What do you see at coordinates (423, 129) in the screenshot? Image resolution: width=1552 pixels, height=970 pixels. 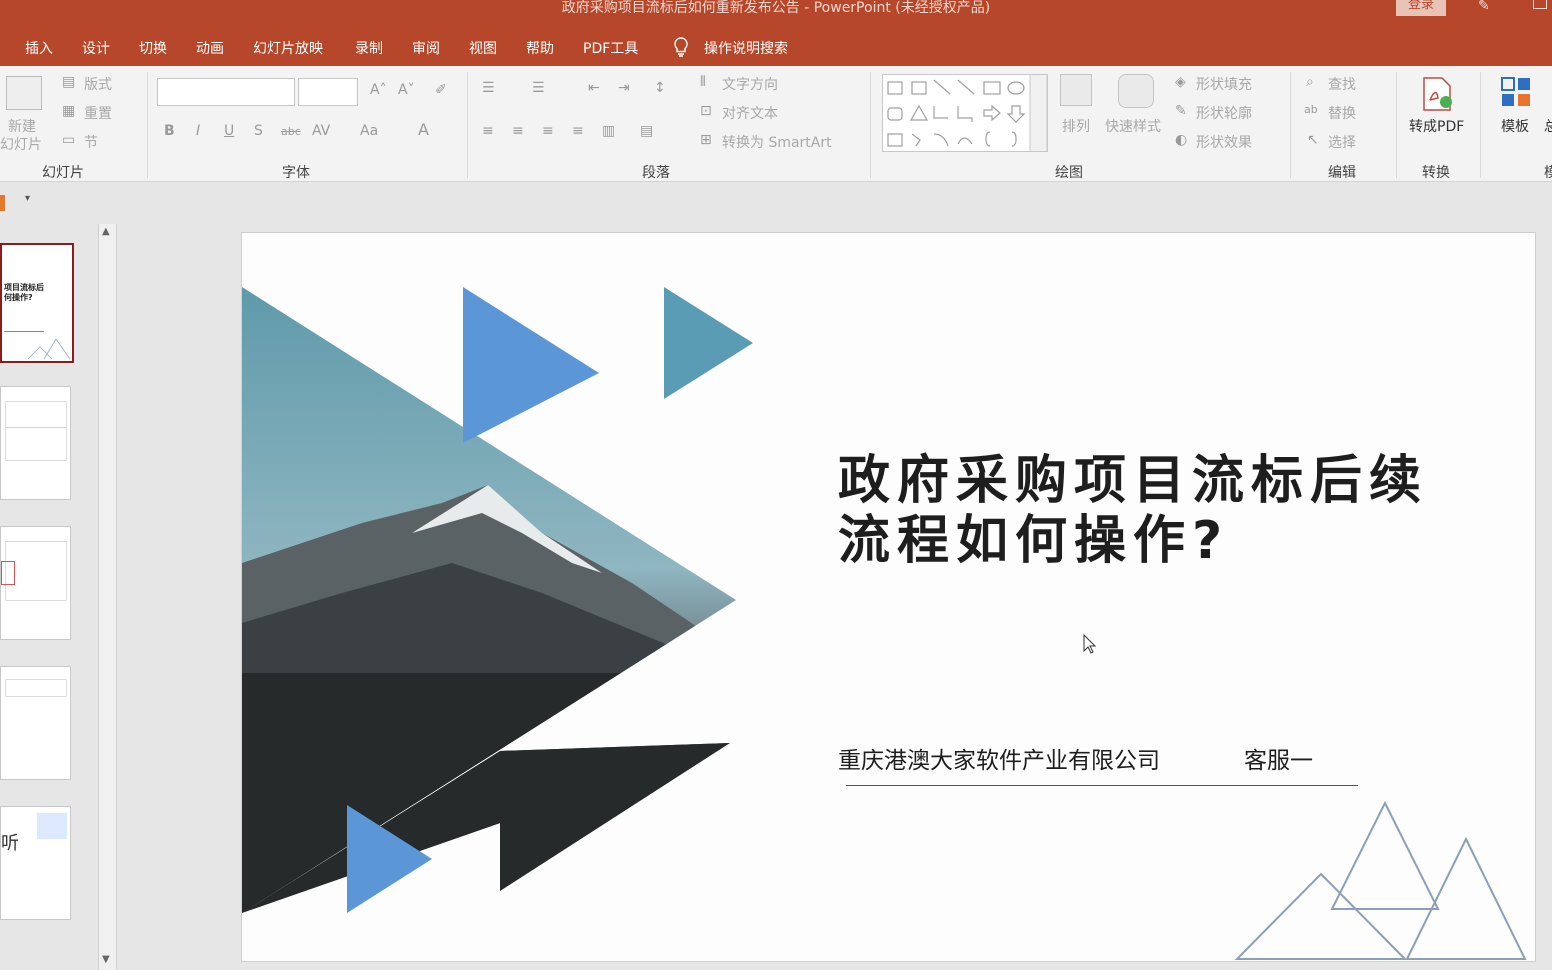 I see `font-color-icon: A` at bounding box center [423, 129].